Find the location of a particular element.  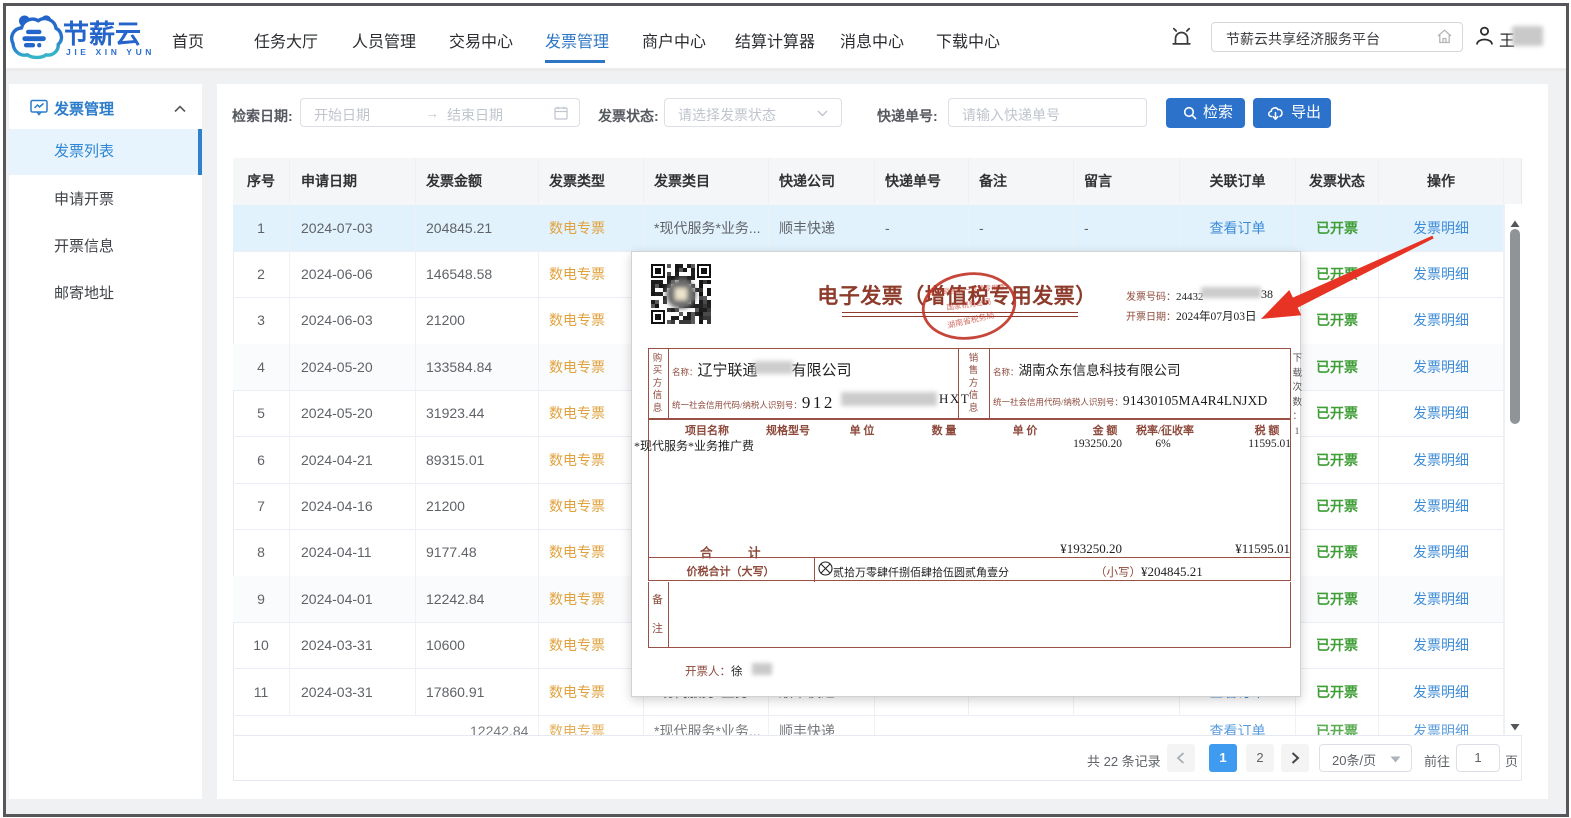

svg-text: 国家税务总局 is located at coordinates (969, 304).